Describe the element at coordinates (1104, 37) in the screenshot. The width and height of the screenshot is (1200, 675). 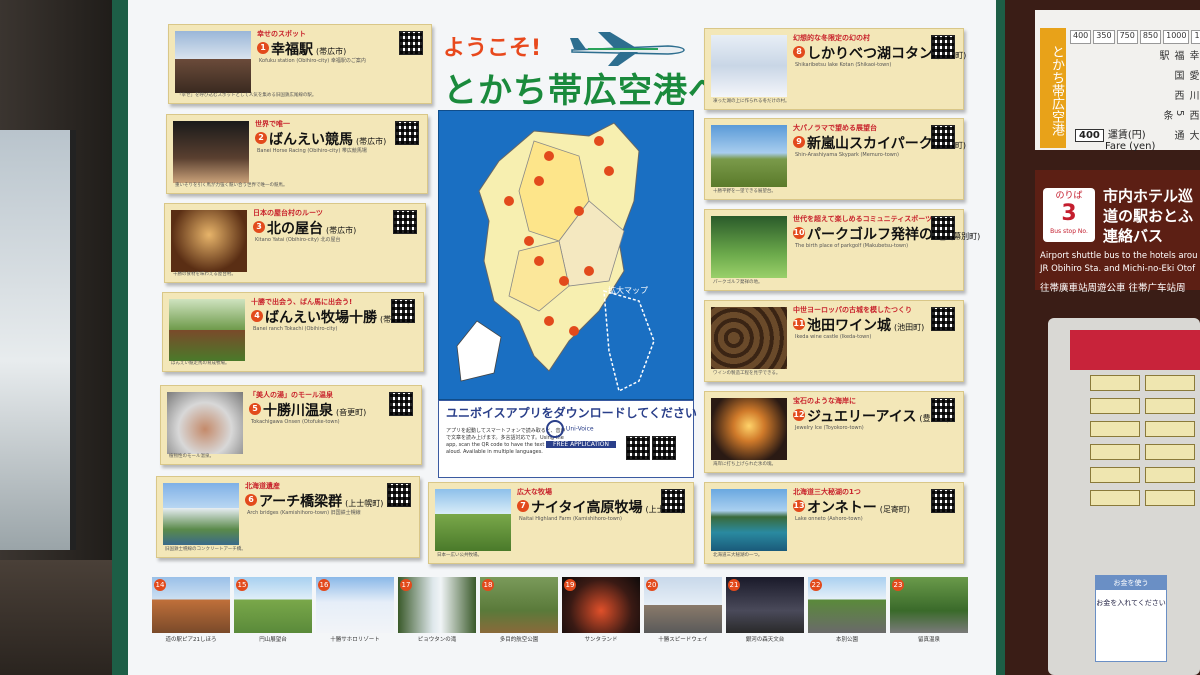
I see `fare-cell: 350` at that location.